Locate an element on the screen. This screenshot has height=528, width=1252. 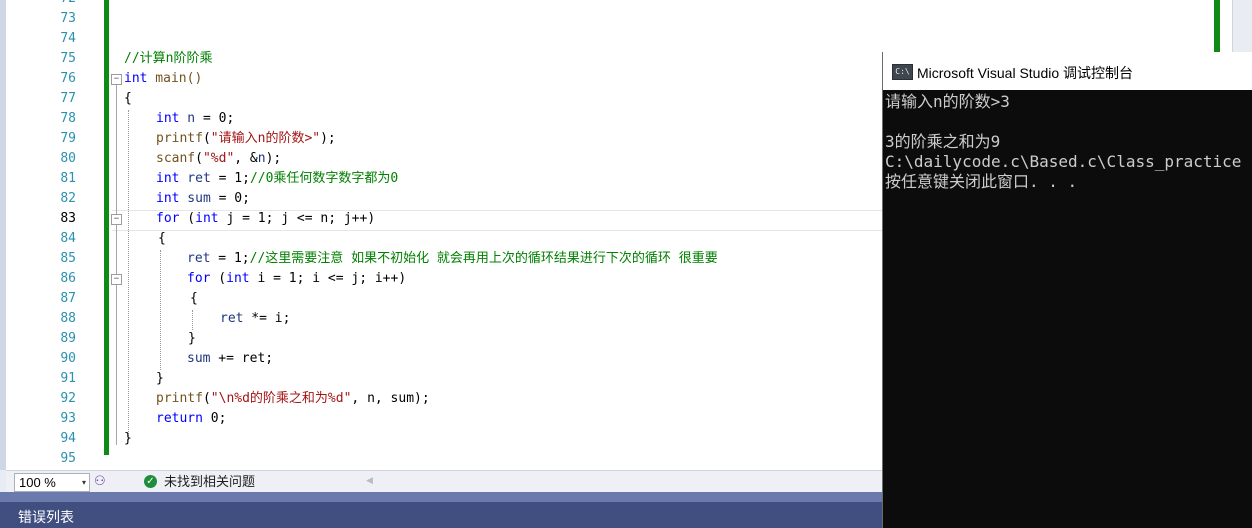
code-line-79: printf("请输入n的阶数>"); is located at coordinates (246, 139).